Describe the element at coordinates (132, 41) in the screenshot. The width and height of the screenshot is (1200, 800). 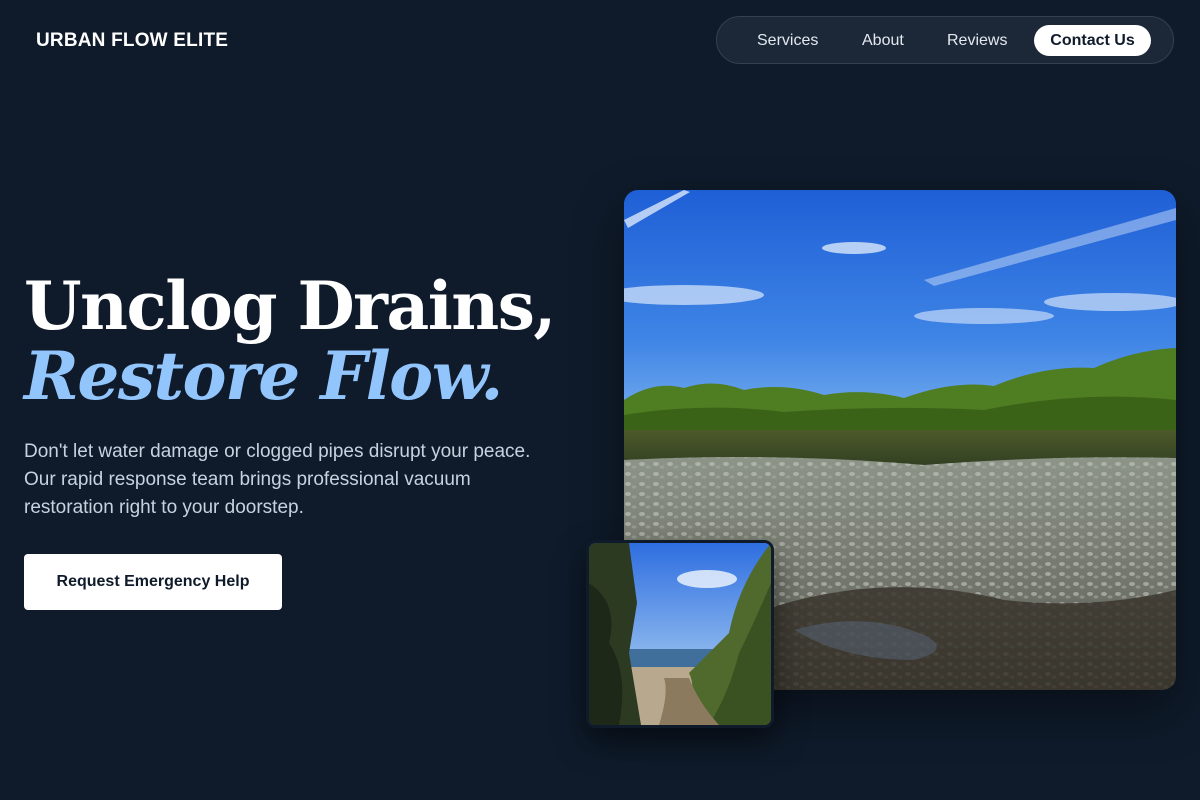
I see `brand-logo: URBAN FLOW ELITE` at that location.